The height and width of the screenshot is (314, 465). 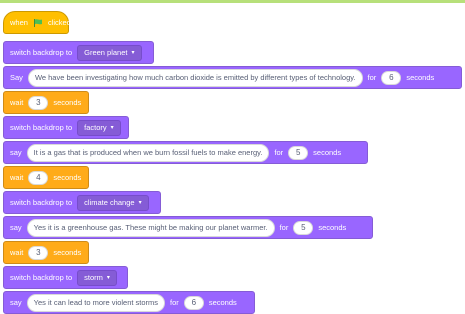 I want to click on backdrop-name: Green planet, so click(x=106, y=52).